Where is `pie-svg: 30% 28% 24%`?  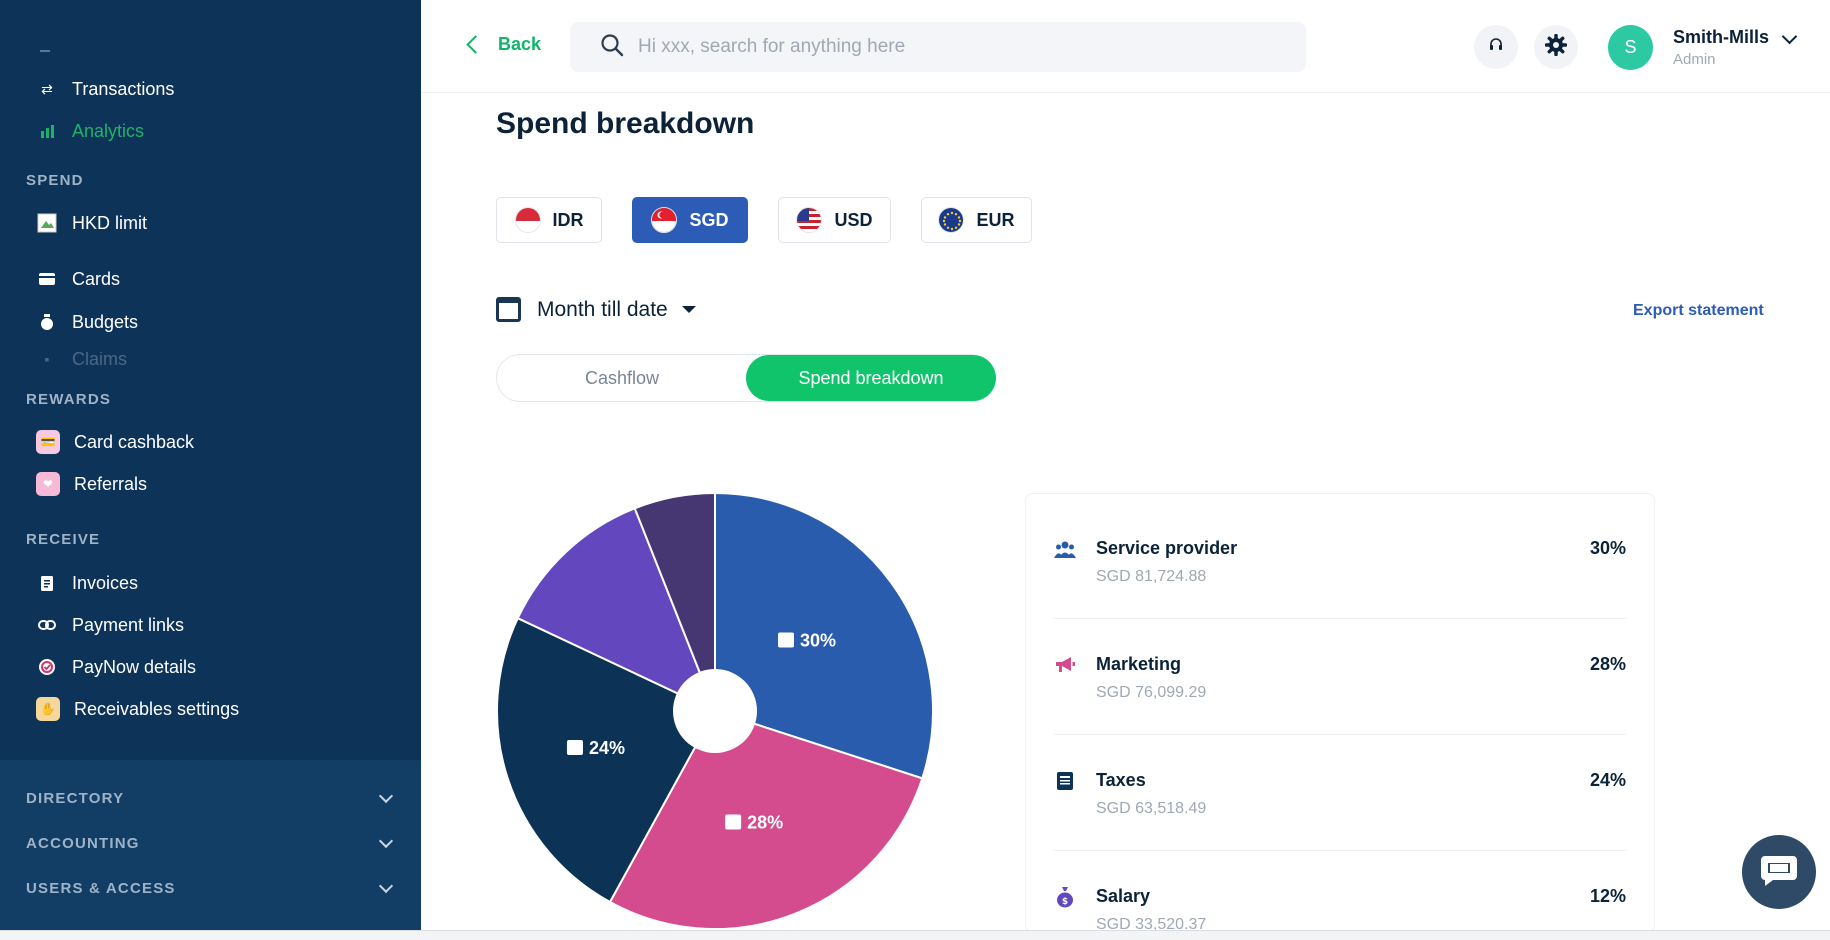
pie-svg: 30% 28% 24% is located at coordinates (715, 710).